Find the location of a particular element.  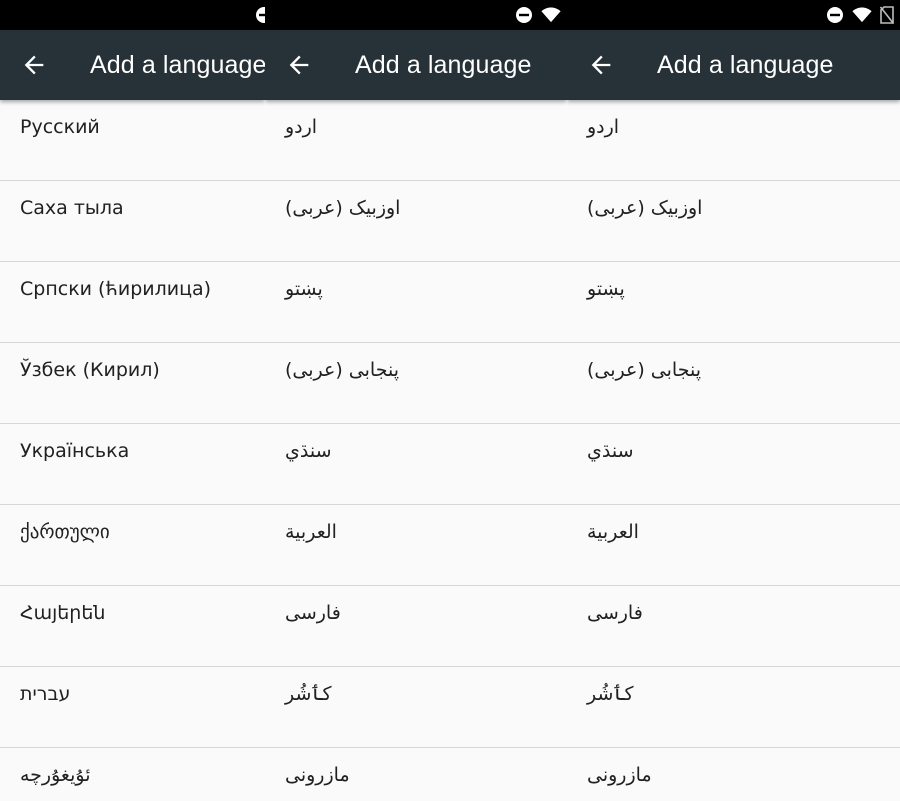

list-item: Саха тыла is located at coordinates (132, 221).